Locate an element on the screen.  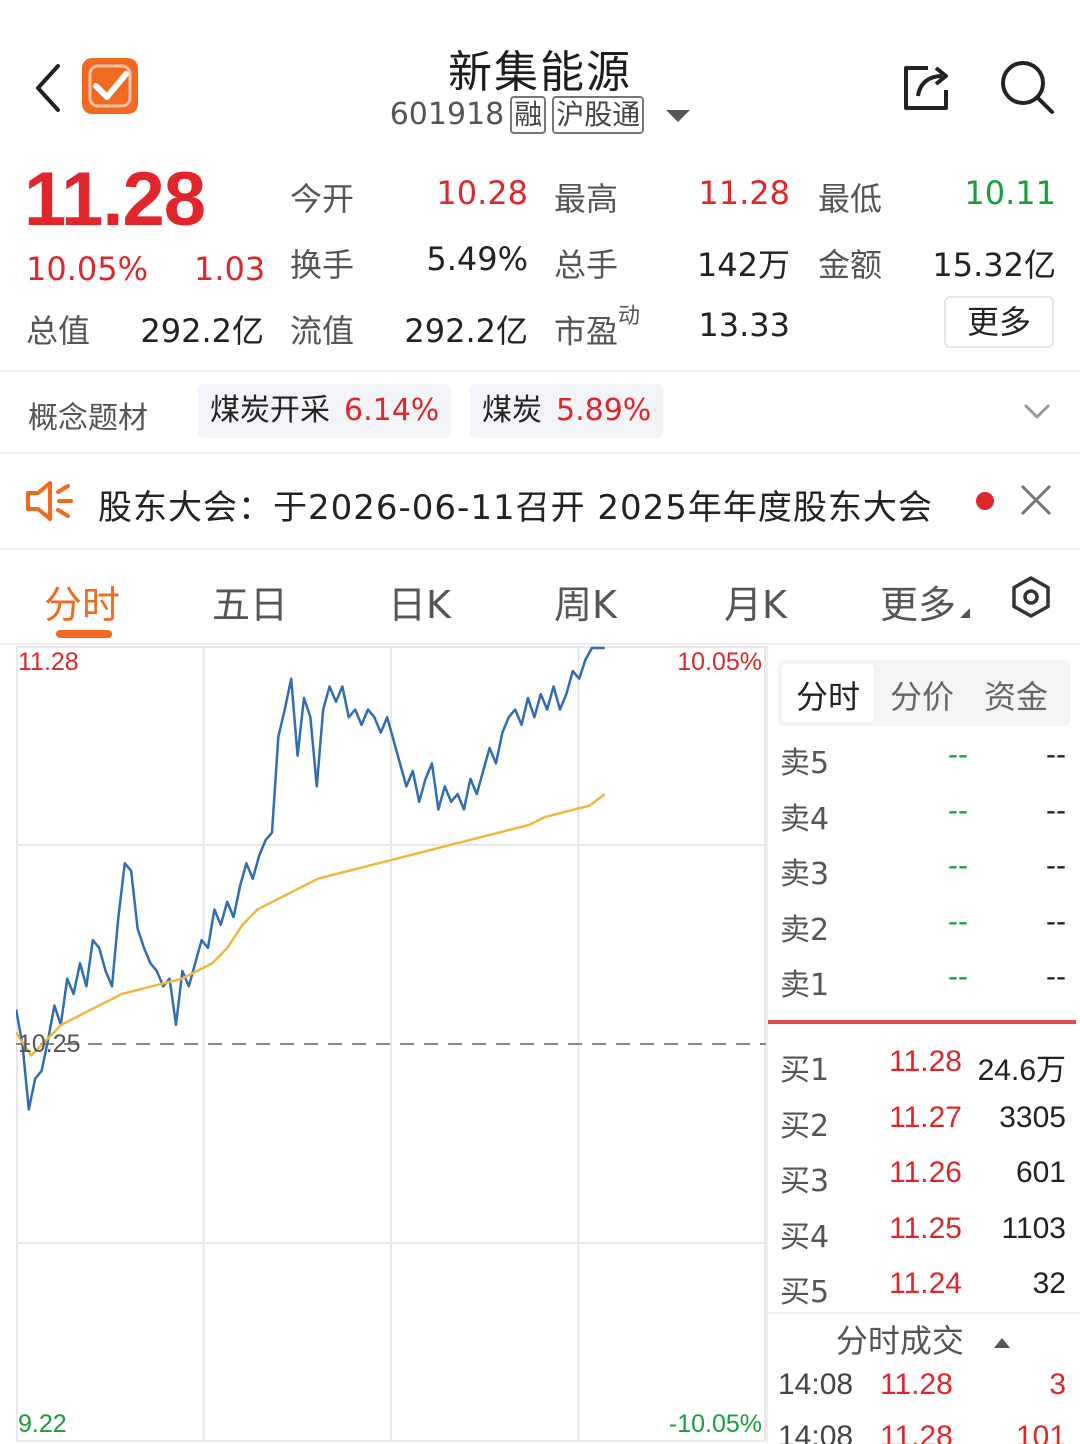
axis-bottom-price: 9.22 is located at coordinates (42, 1424).